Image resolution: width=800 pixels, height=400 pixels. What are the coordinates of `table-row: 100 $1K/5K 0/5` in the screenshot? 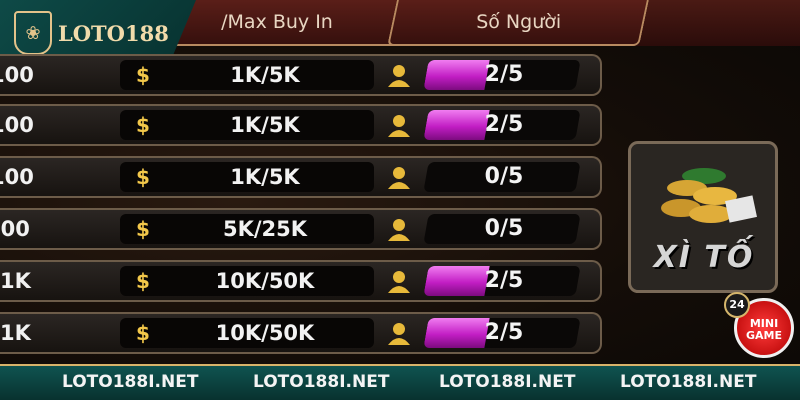 It's located at (301, 177).